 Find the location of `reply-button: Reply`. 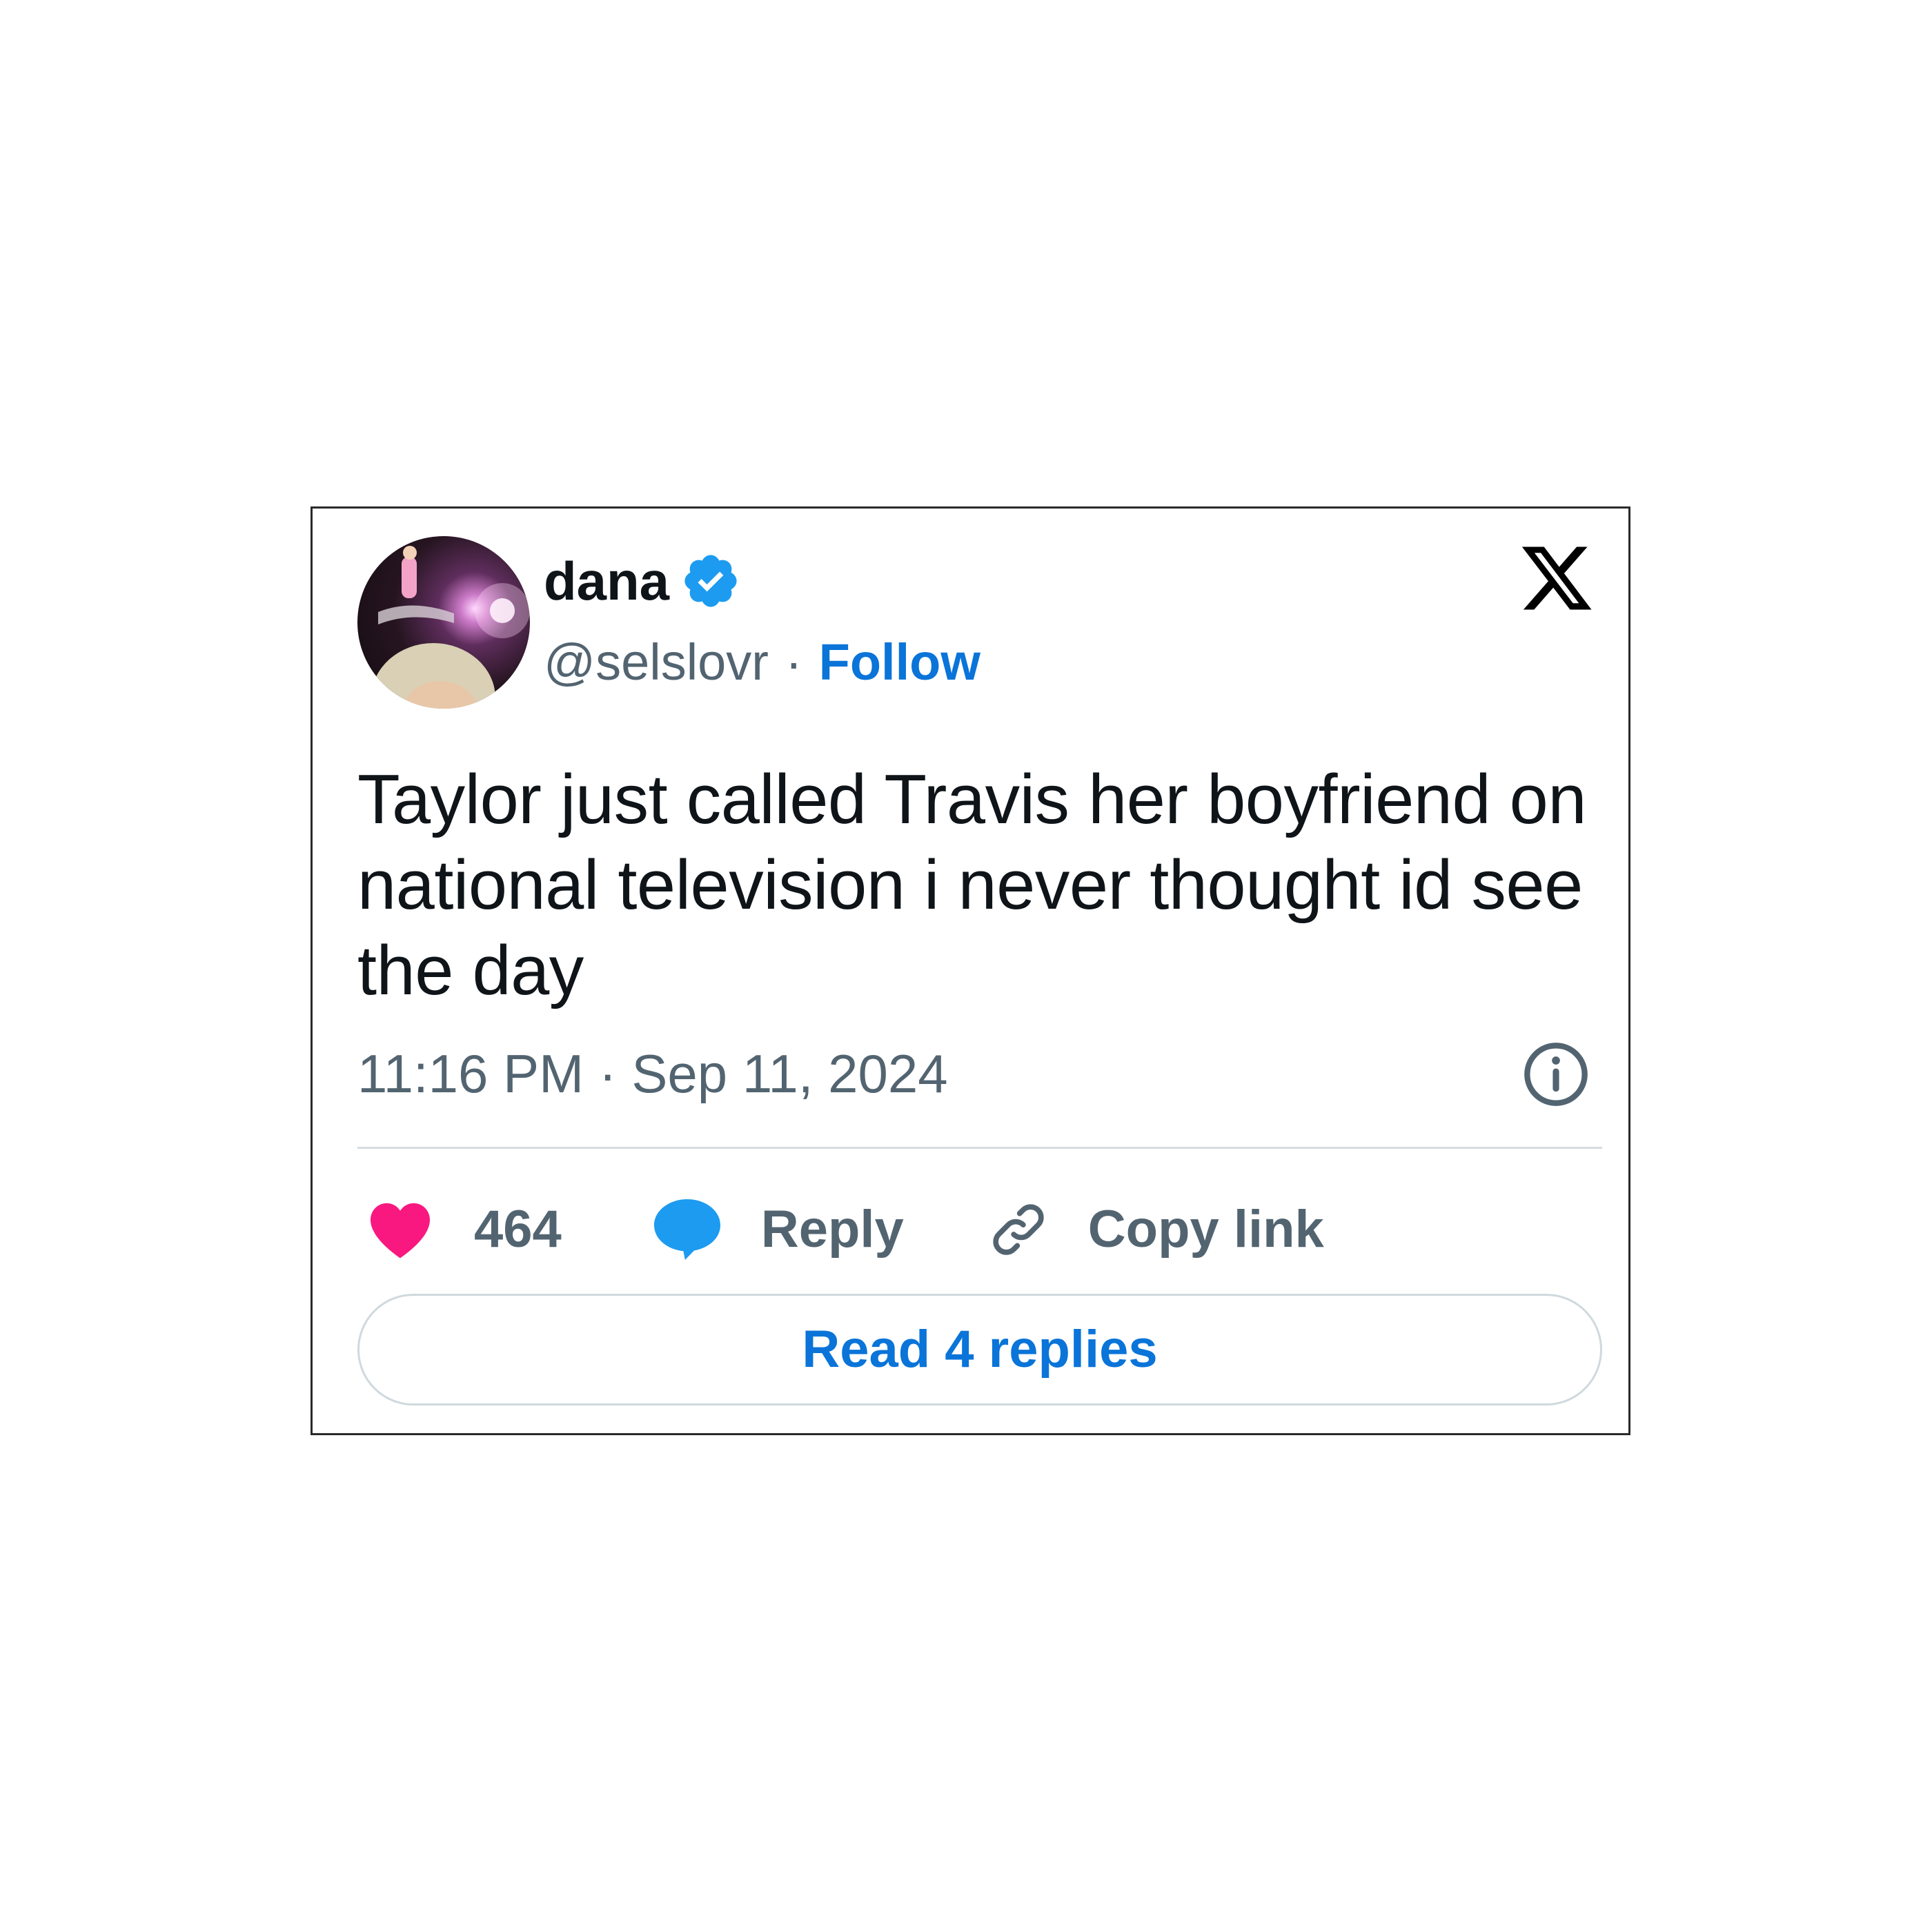

reply-button: Reply is located at coordinates (777, 1229).